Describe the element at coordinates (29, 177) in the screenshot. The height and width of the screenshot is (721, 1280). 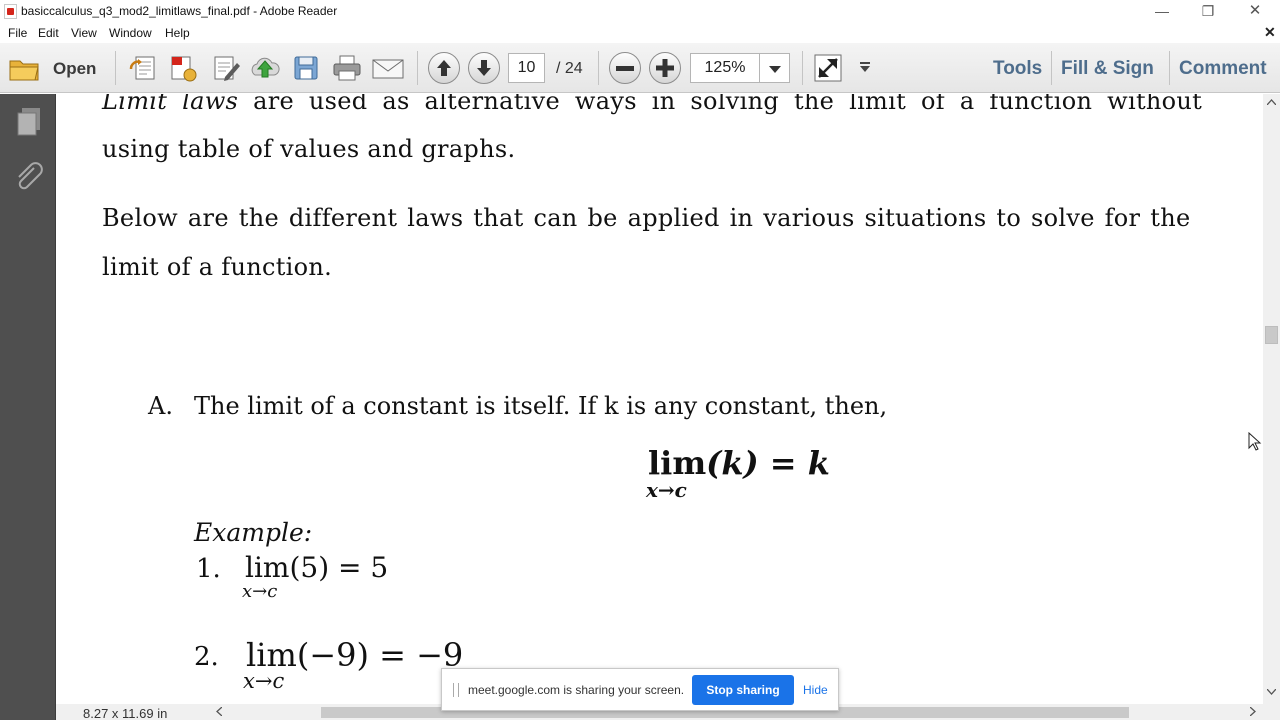
I see `attachments-paperclip-icon` at that location.